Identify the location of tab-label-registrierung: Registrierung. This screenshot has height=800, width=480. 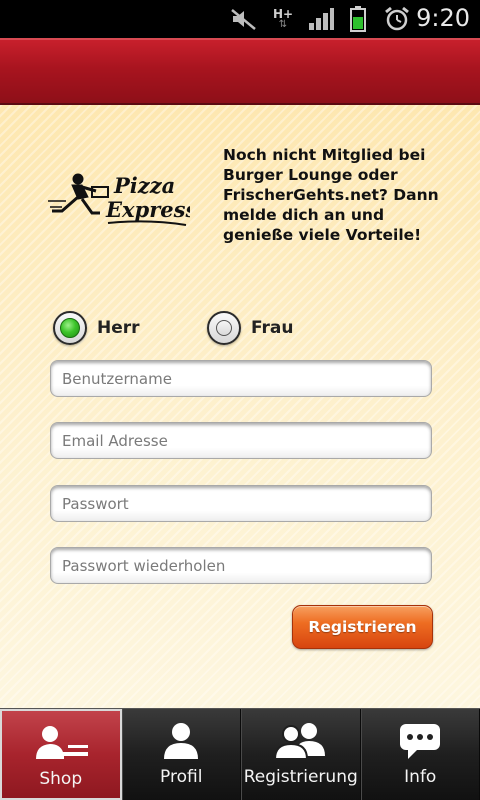
(300, 777).